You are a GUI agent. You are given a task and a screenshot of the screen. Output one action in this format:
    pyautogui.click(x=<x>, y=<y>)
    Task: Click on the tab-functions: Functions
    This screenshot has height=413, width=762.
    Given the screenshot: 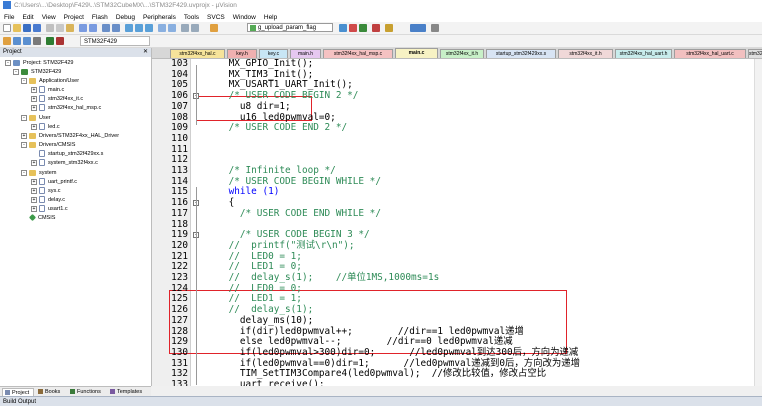 What is the action you would take?
    pyautogui.click(x=87, y=392)
    